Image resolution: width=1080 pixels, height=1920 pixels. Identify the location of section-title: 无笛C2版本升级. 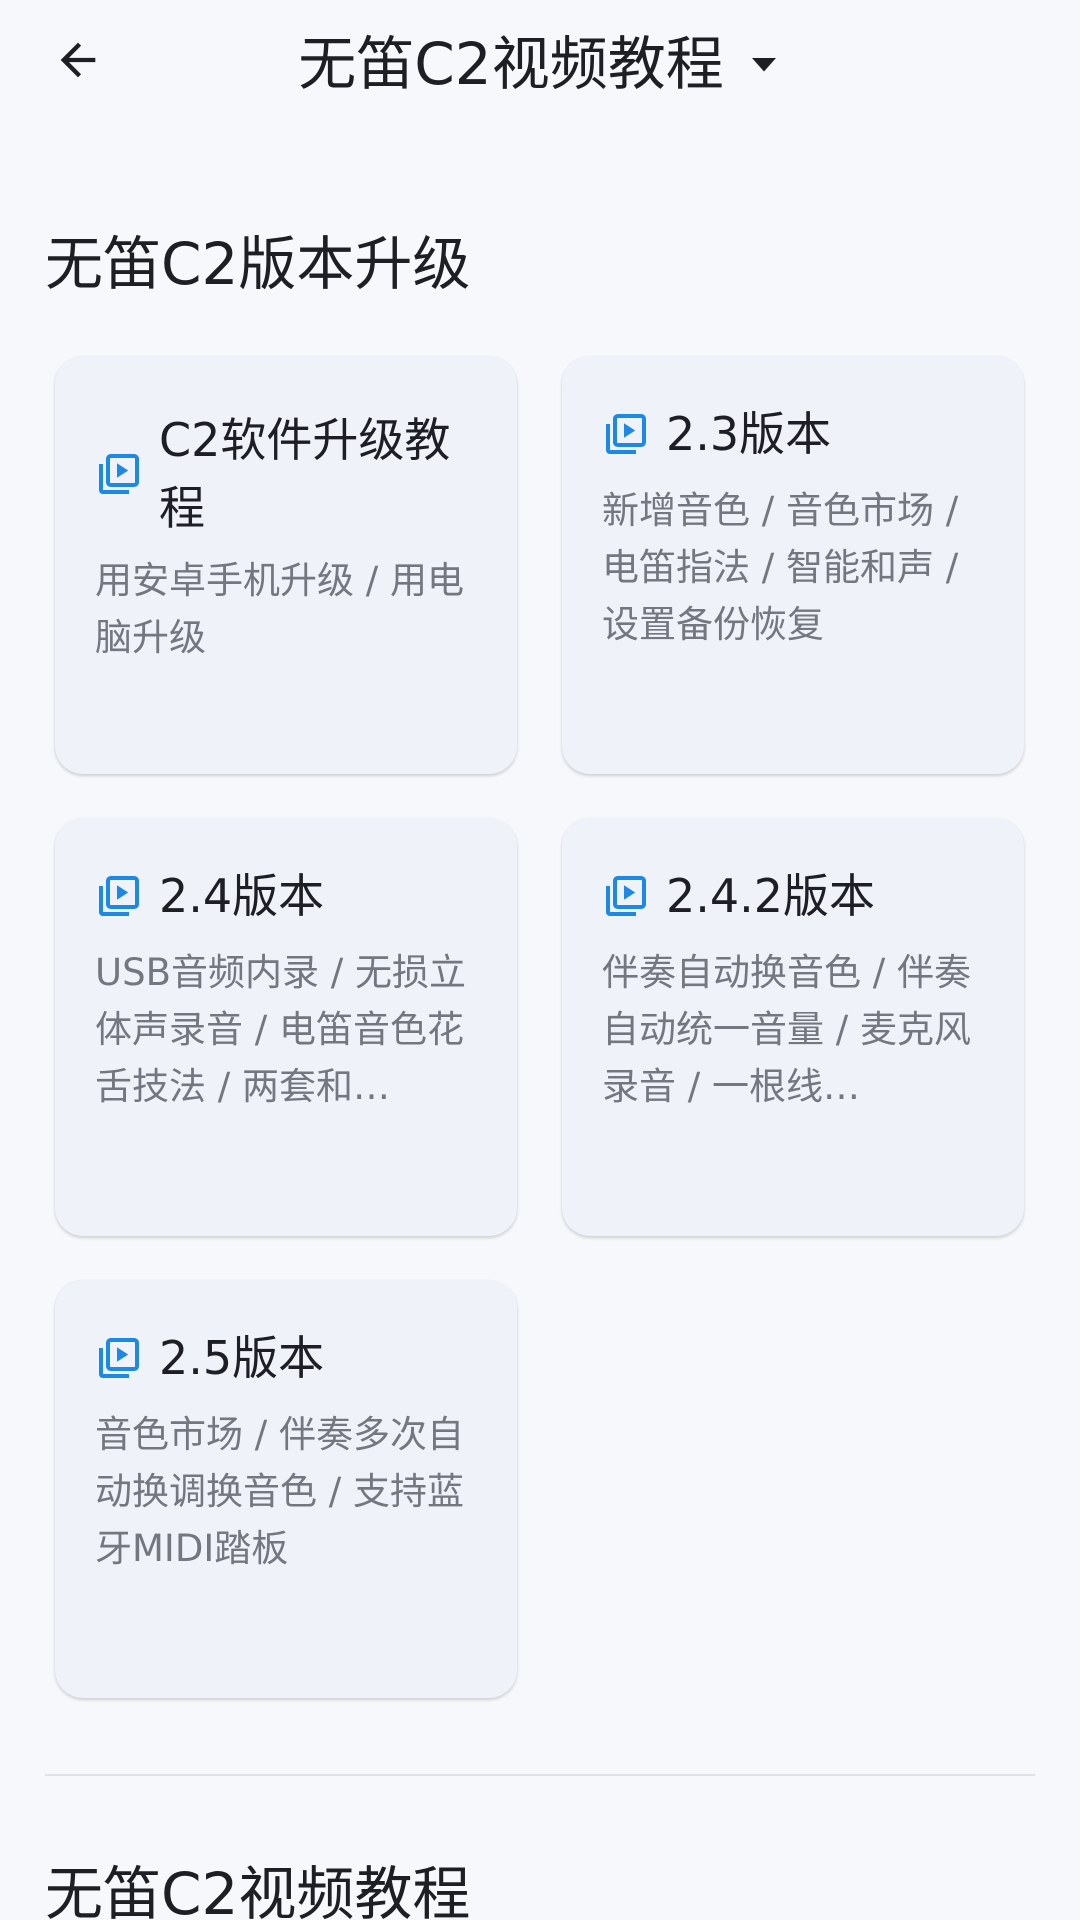
(258, 264).